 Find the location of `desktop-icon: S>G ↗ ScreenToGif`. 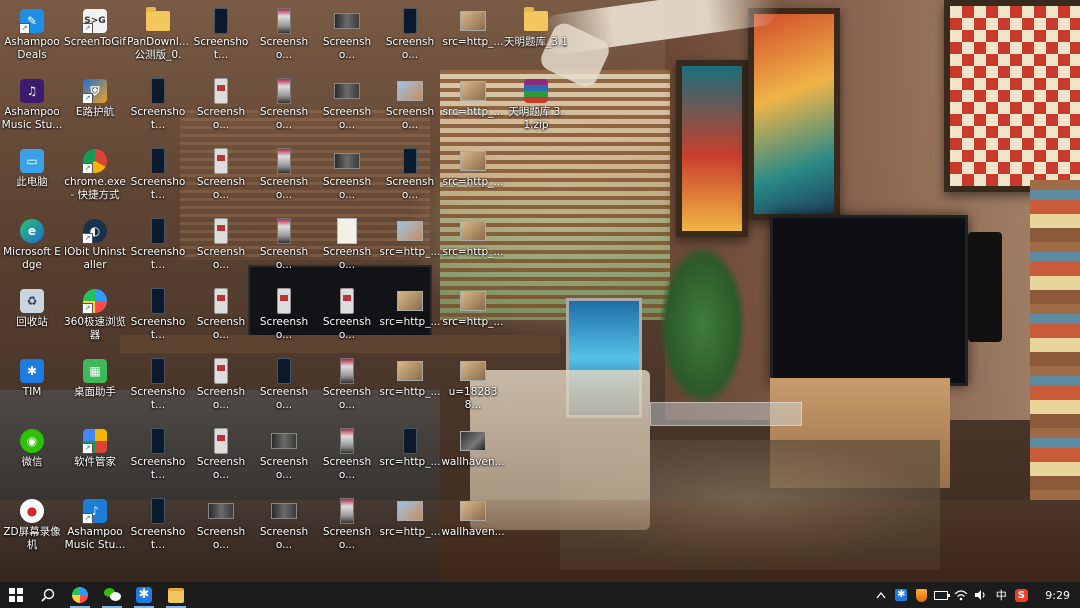

desktop-icon: S>G ↗ ScreenToGif is located at coordinates (95, 39).